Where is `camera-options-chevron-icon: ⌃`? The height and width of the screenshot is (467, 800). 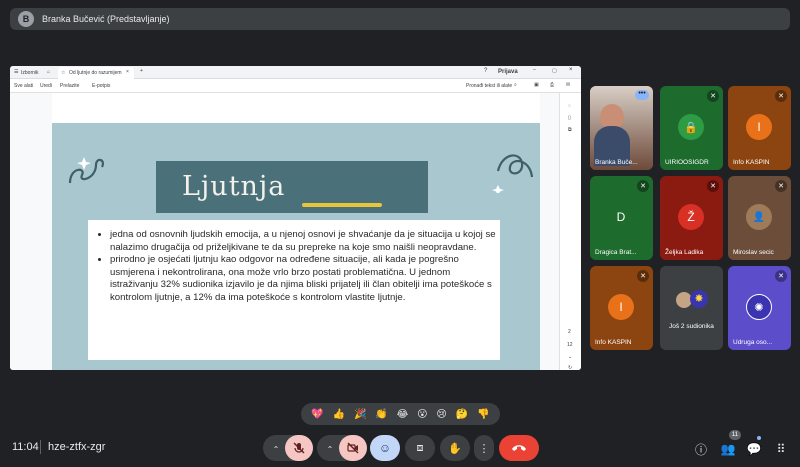 camera-options-chevron-icon: ⌃ is located at coordinates (330, 449).